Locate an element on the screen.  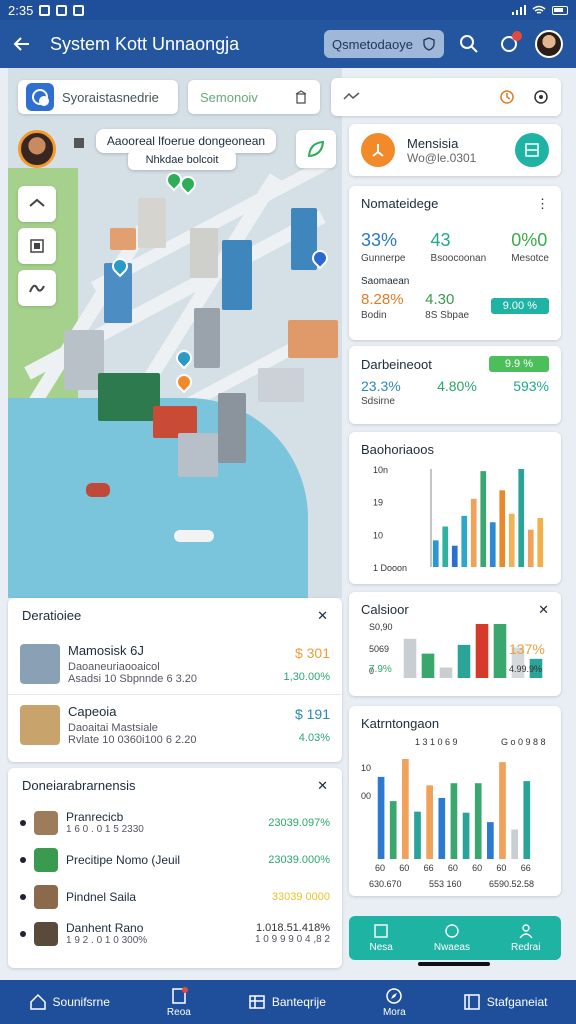
map-mode-button is located at coordinates (316, 149).